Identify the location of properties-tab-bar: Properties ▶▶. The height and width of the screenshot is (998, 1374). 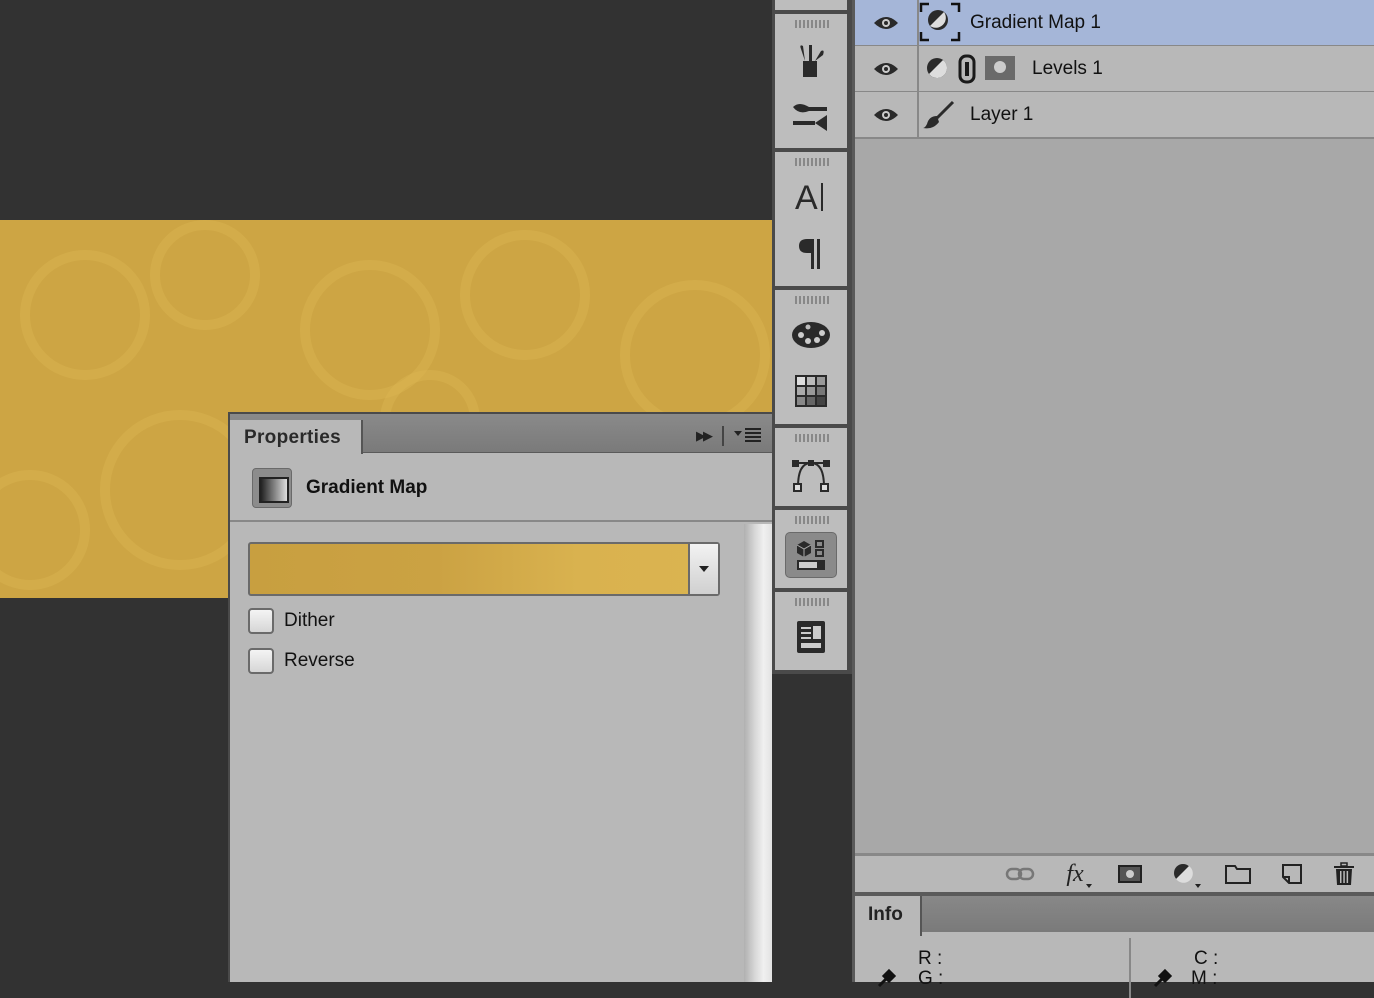
(501, 434).